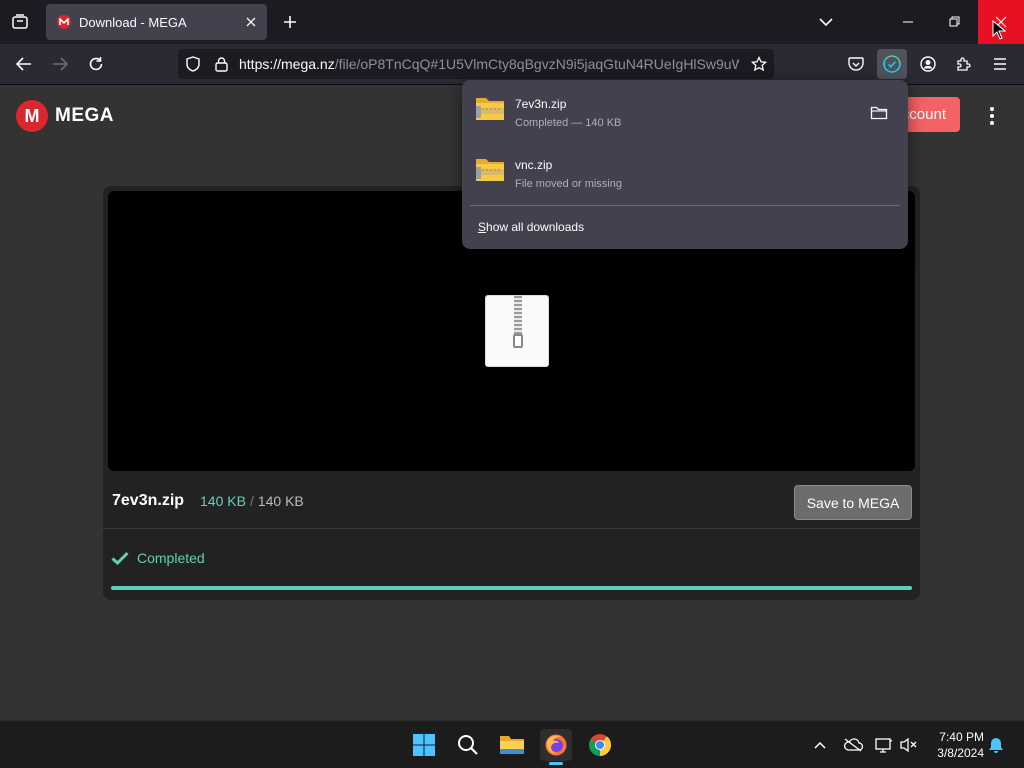 This screenshot has height=768, width=1024. I want to click on file-info-row: 7ev3n.zip 140 KB/140 KB Save to MEGA, so click(511, 500).